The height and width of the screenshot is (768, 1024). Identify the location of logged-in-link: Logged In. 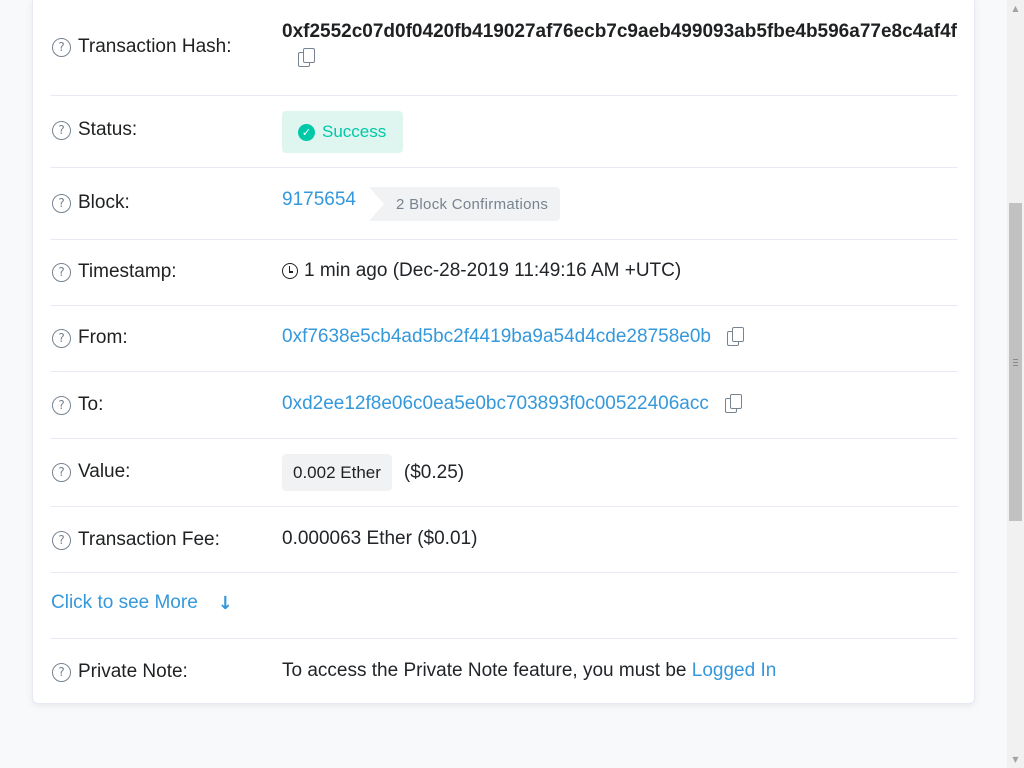
(734, 671).